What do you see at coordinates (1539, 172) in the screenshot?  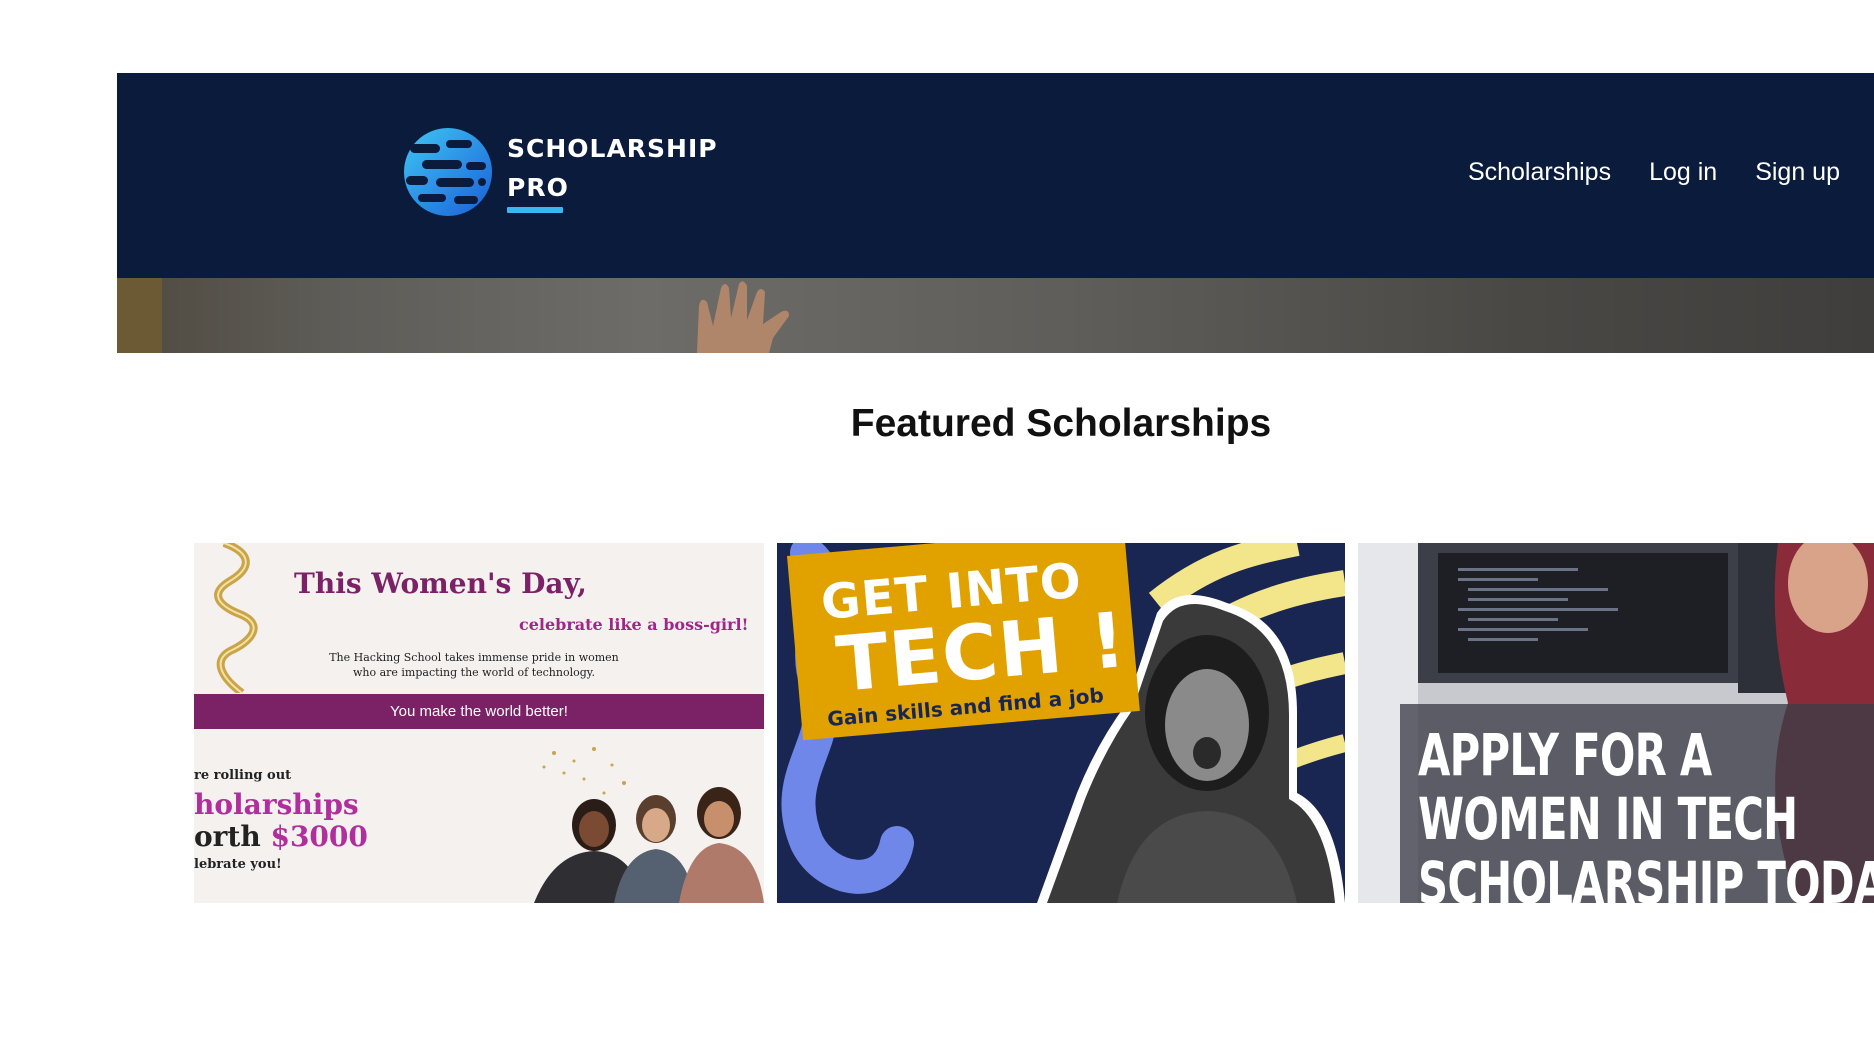 I see `nav-link-scholarships: Scholarships` at bounding box center [1539, 172].